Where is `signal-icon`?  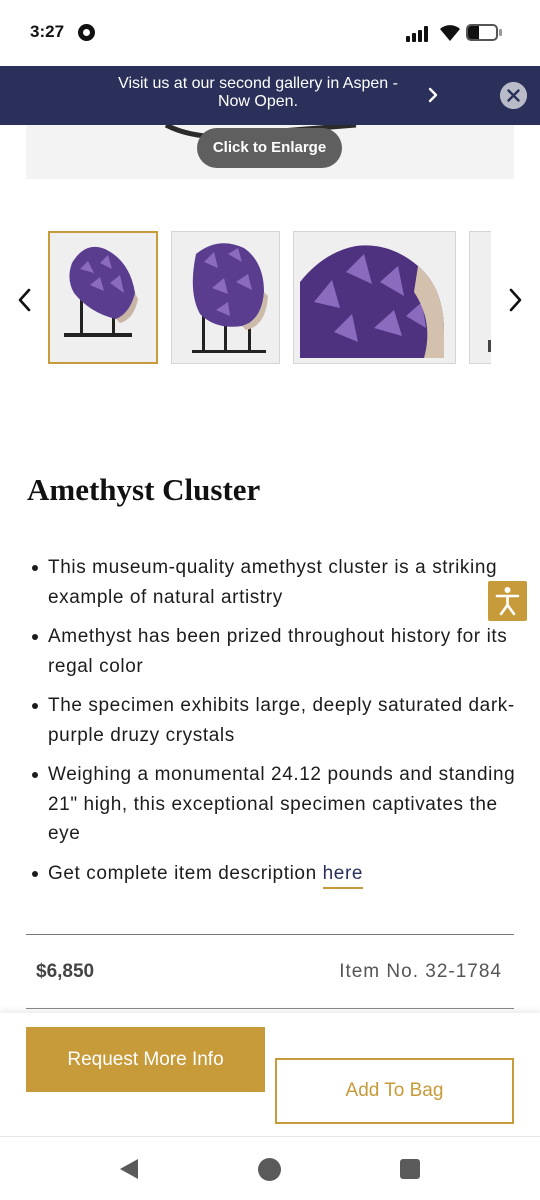
signal-icon is located at coordinates (419, 34).